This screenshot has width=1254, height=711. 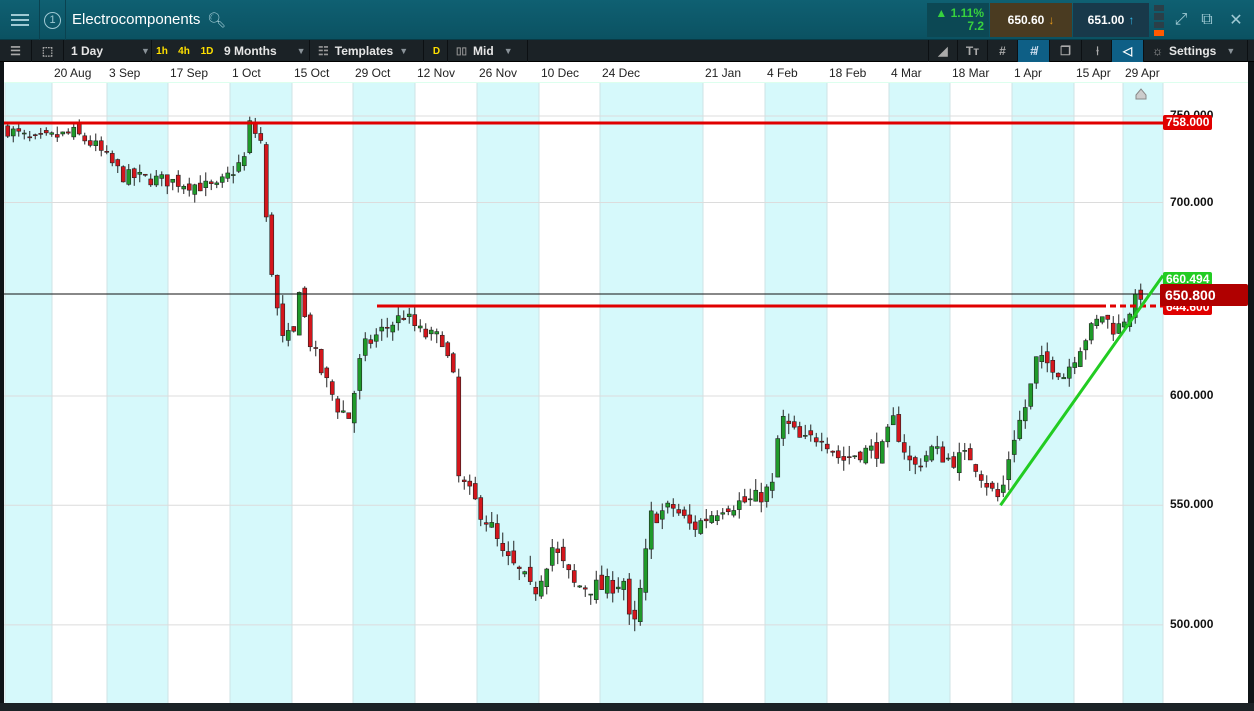 I want to click on templates-button: ☷ Templates ▼, so click(x=368, y=51).